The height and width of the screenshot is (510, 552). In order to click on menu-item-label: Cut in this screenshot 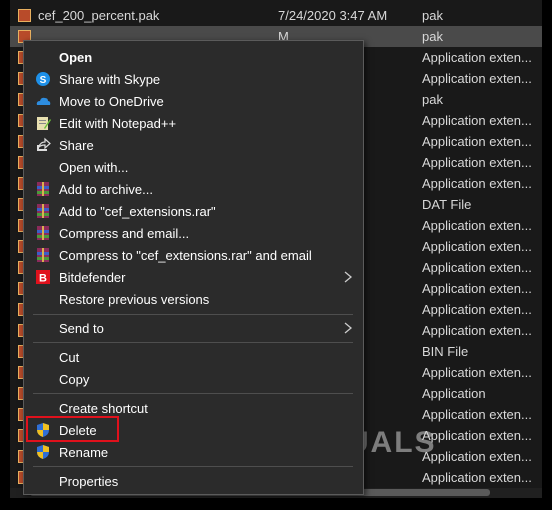, I will do `click(69, 357)`.